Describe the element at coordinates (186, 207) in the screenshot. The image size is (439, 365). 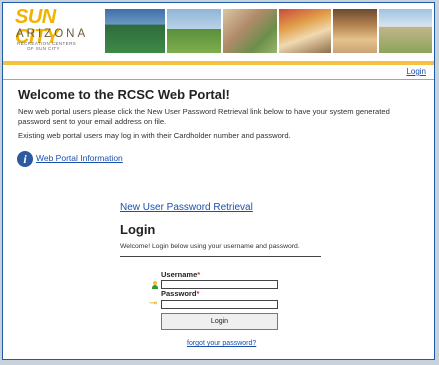
I see `new-user-password-link: New User Password Retrieval` at that location.